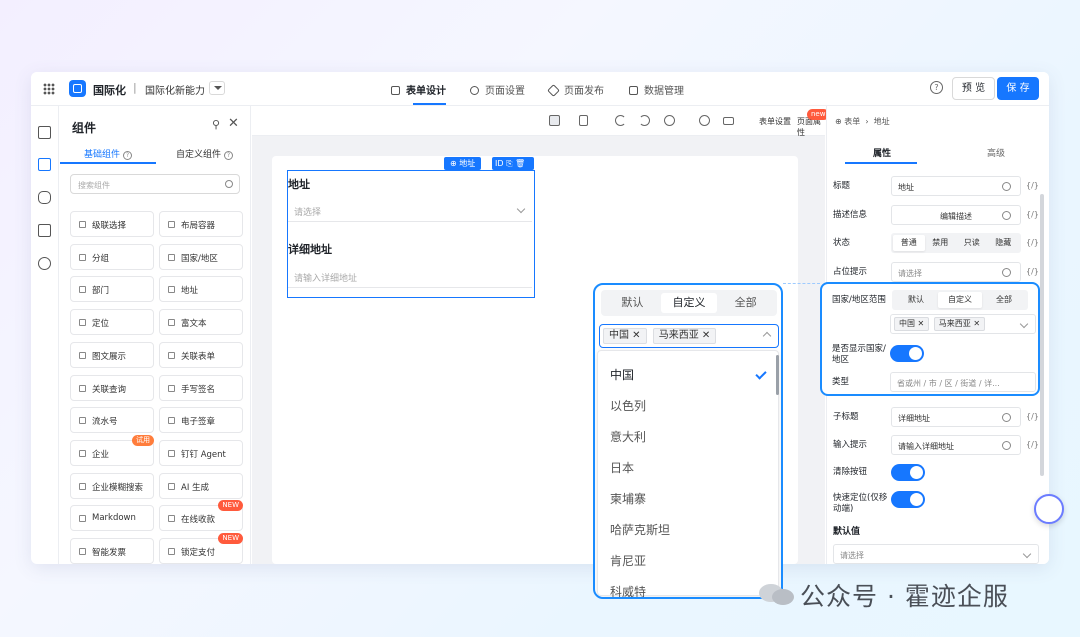  What do you see at coordinates (108, 153) in the screenshot?
I see `tab-basic-components: 基础组件?` at bounding box center [108, 153].